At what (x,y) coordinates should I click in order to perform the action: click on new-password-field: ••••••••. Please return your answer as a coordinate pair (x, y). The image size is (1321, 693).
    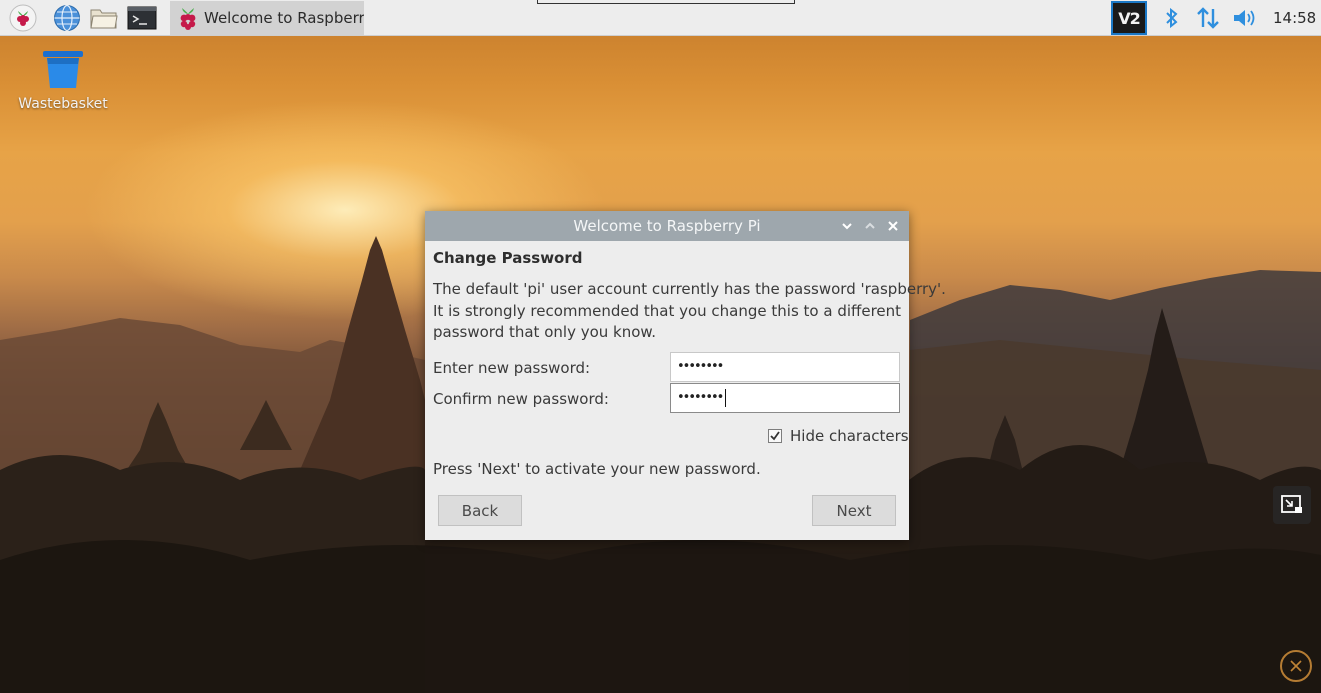
    Looking at the image, I should click on (785, 367).